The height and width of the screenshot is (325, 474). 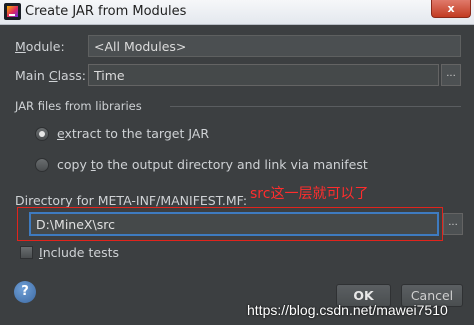 What do you see at coordinates (40, 46) in the screenshot?
I see `module-label: Module:` at bounding box center [40, 46].